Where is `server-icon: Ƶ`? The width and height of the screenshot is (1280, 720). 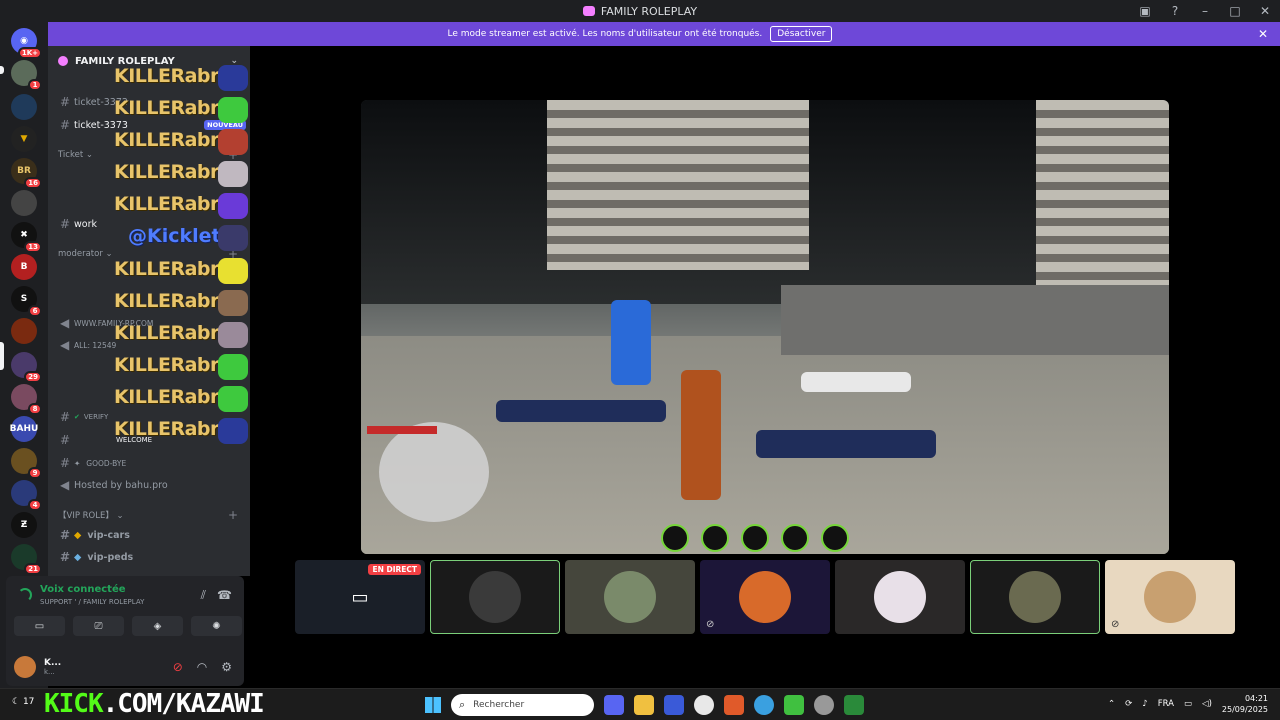 server-icon: Ƶ is located at coordinates (24, 525).